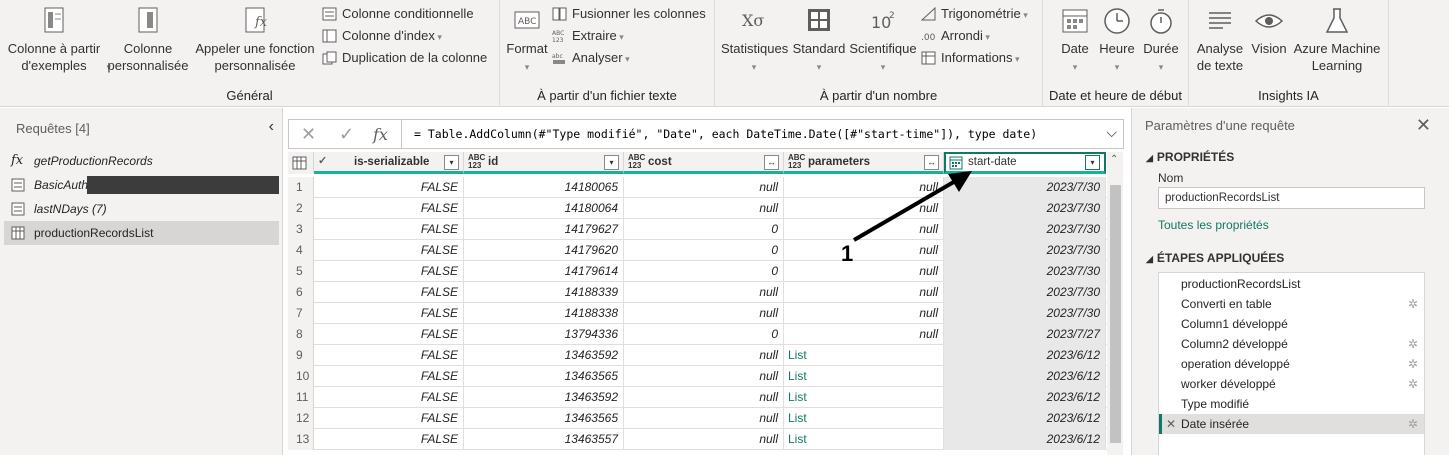  I want to click on applied-step-label: Date insérée, so click(1215, 424).